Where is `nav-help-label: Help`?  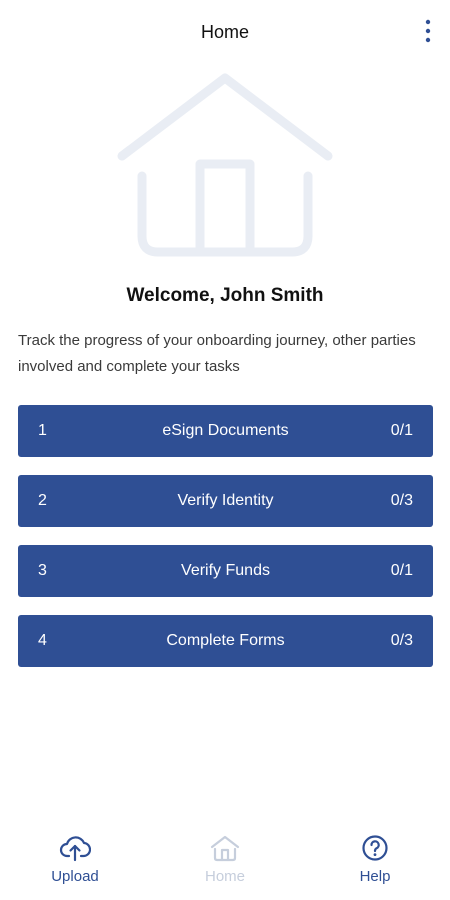 nav-help-label: Help is located at coordinates (375, 876).